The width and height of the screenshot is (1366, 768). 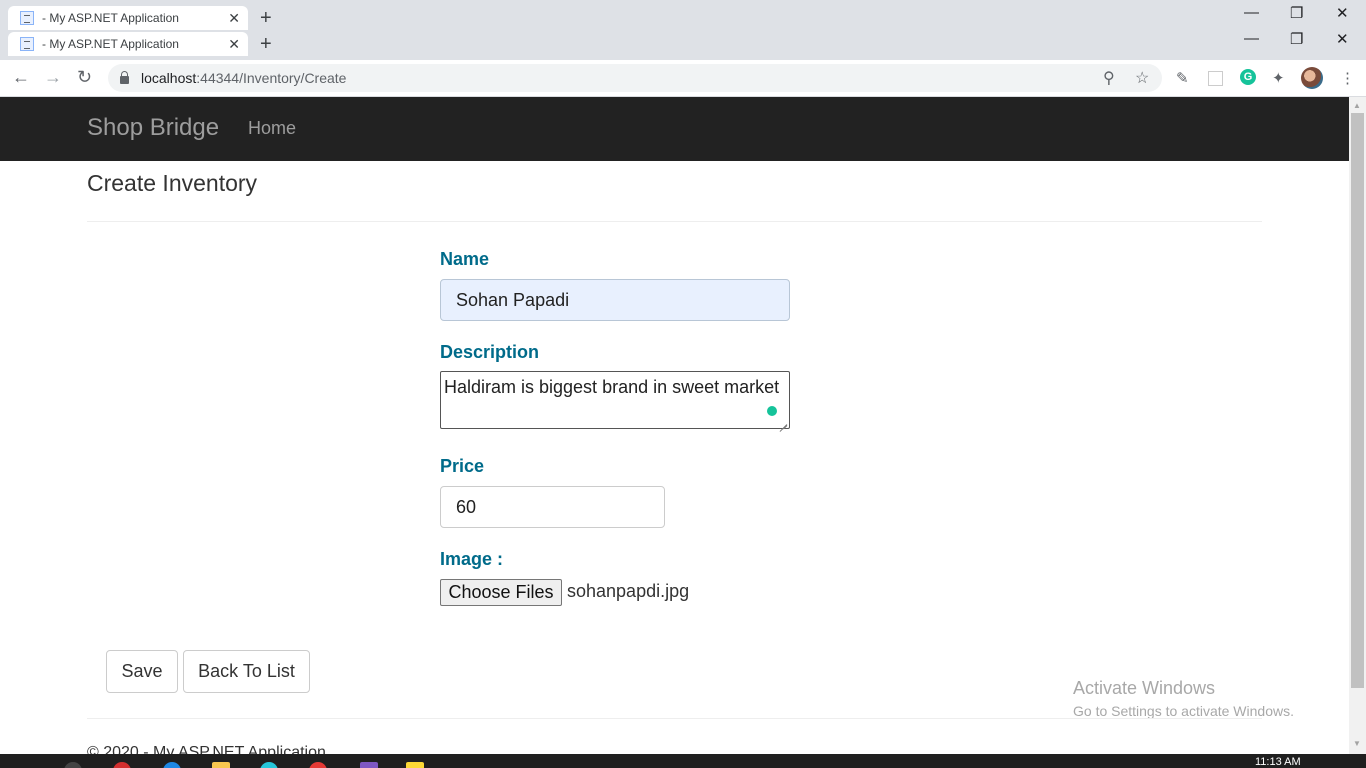 What do you see at coordinates (153, 128) in the screenshot?
I see `brand-link: Shop Bridge` at bounding box center [153, 128].